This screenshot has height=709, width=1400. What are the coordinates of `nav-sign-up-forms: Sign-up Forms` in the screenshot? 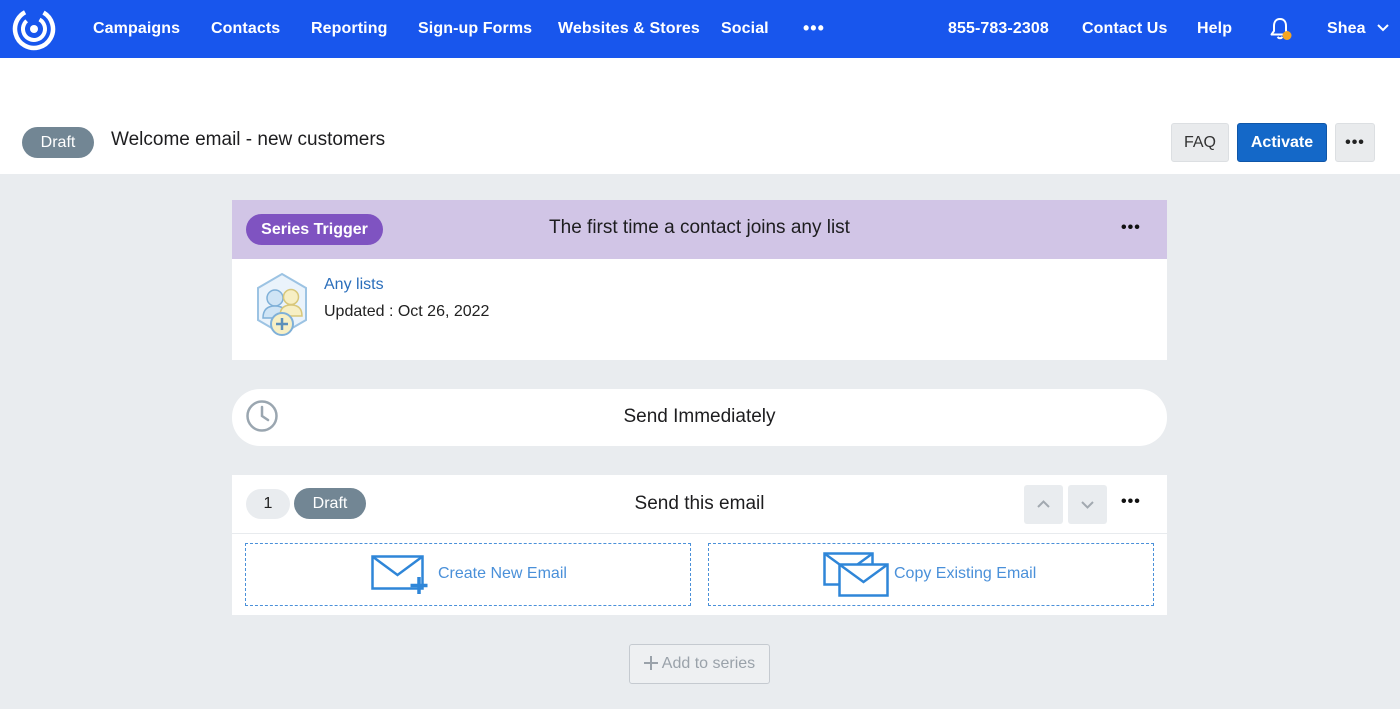 It's located at (475, 29).